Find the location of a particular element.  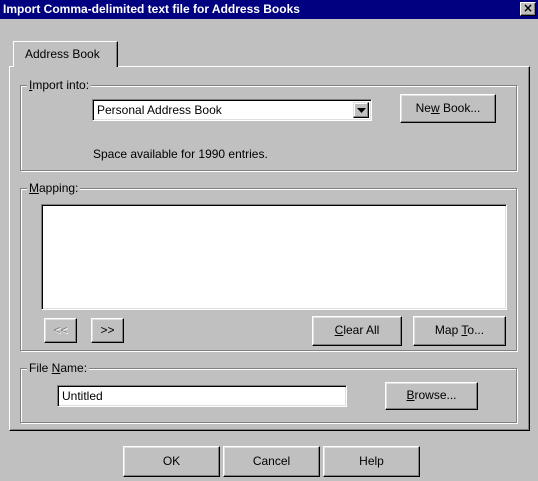

close-icon: × is located at coordinates (528, 8).